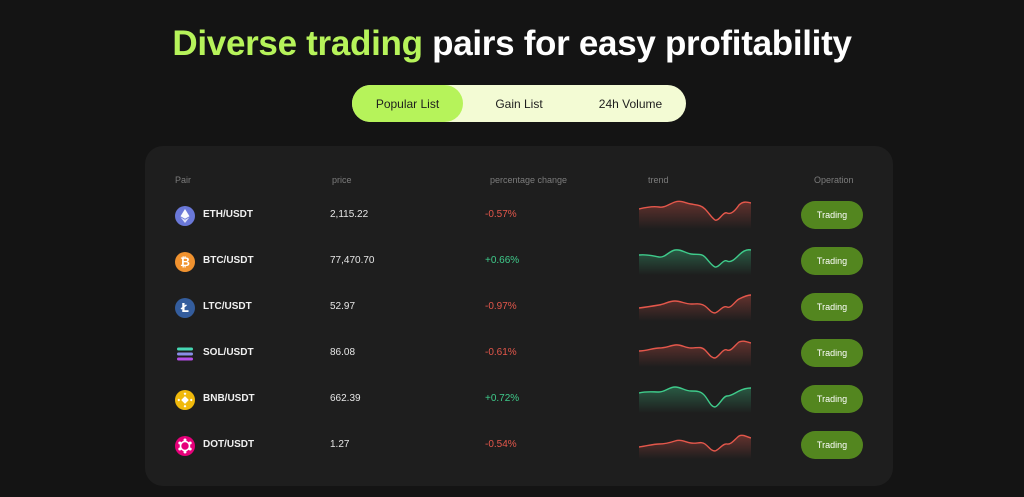 This screenshot has height=497, width=1024. What do you see at coordinates (519, 308) in the screenshot?
I see `table-row: Ł LTC/USDT 52.97 -0.97% Trading` at bounding box center [519, 308].